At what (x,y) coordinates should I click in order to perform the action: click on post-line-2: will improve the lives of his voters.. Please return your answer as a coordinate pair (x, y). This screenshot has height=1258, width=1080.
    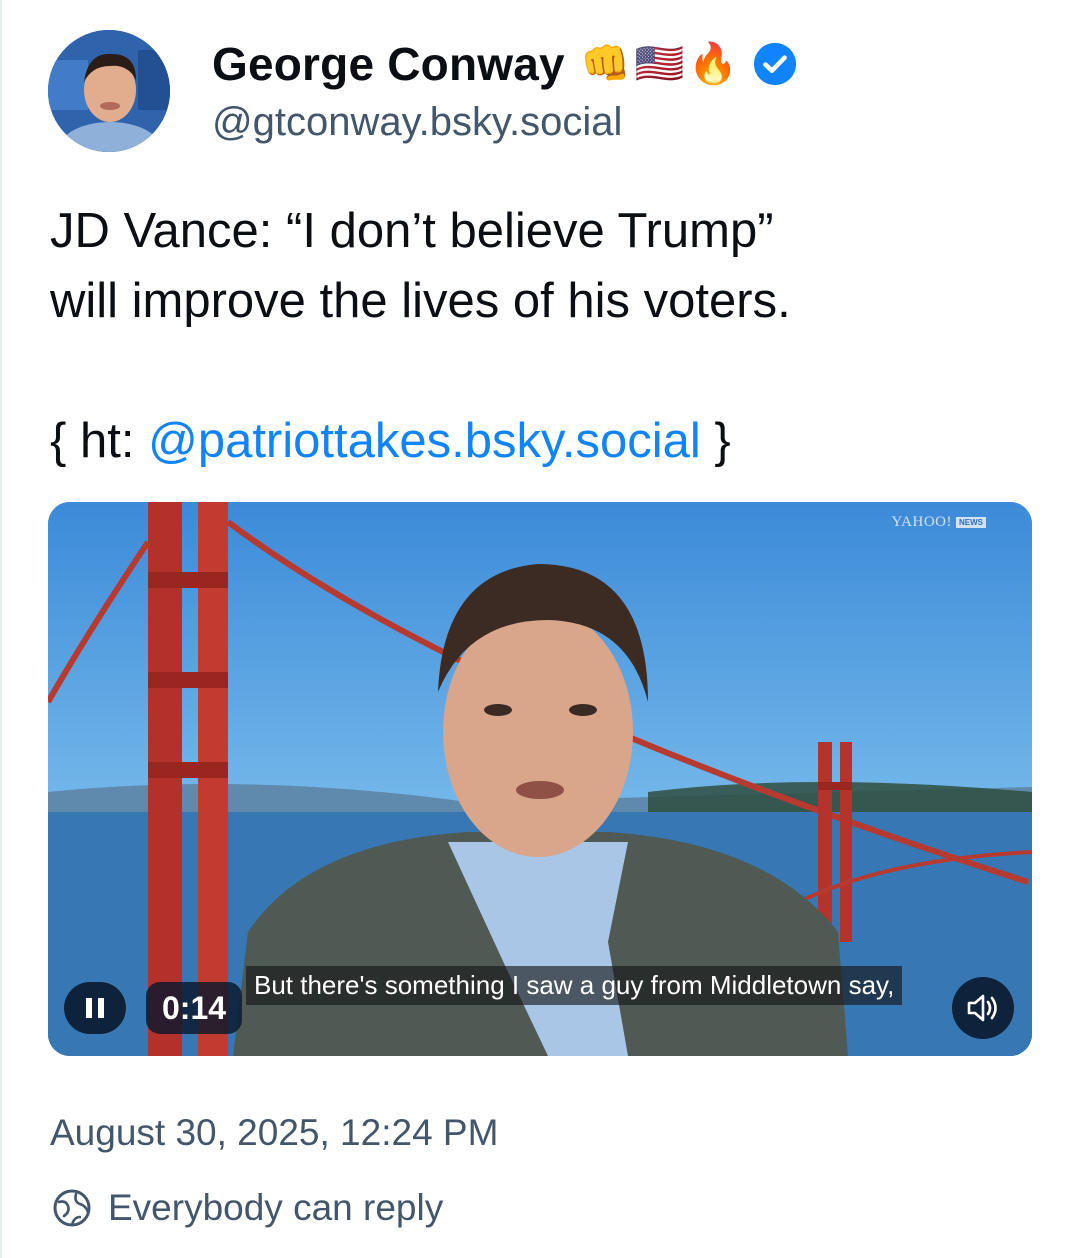
    Looking at the image, I should click on (420, 301).